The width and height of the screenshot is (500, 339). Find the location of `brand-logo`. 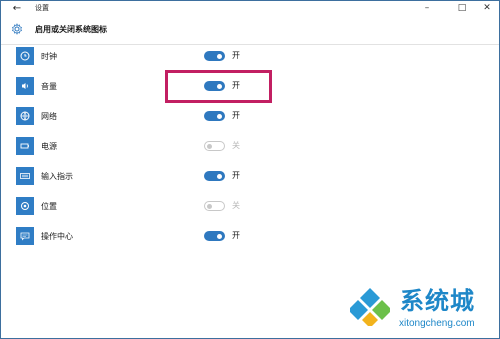

brand-logo is located at coordinates (370, 307).